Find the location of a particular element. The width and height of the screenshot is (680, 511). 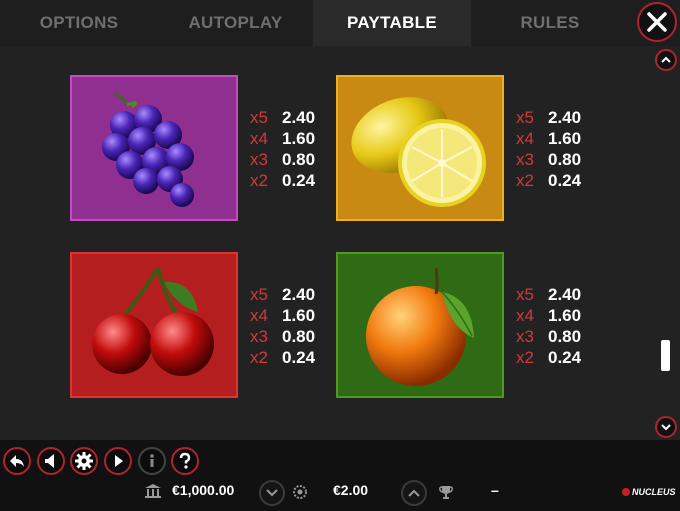

orange-icon is located at coordinates (420, 326).